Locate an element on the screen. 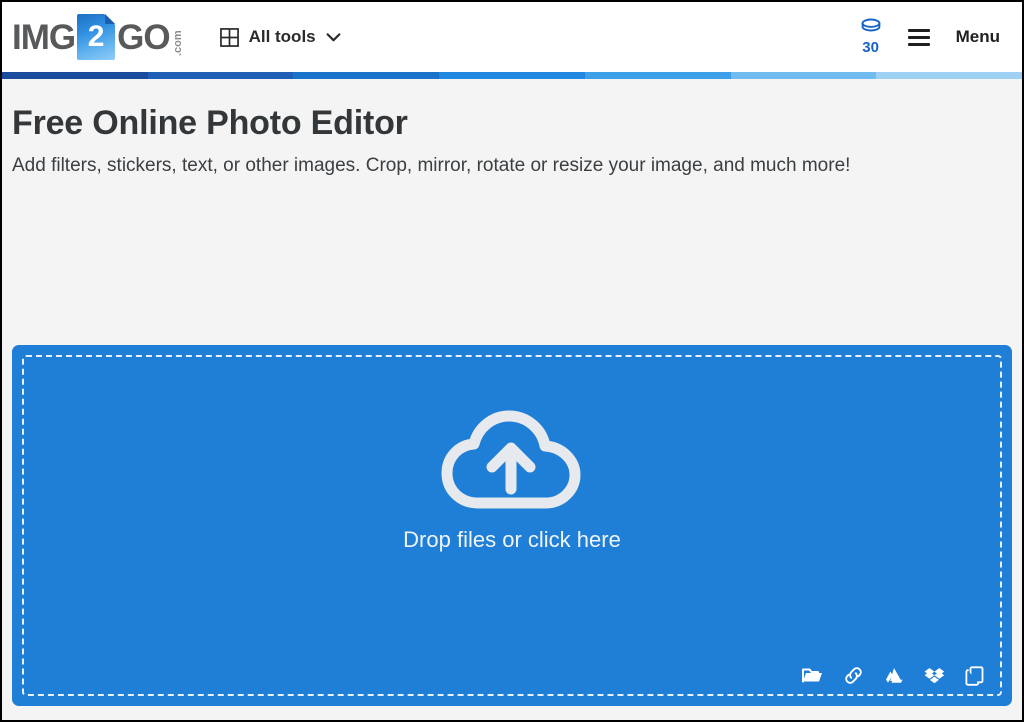  header-right-actions: 30 Menu is located at coordinates (930, 37).